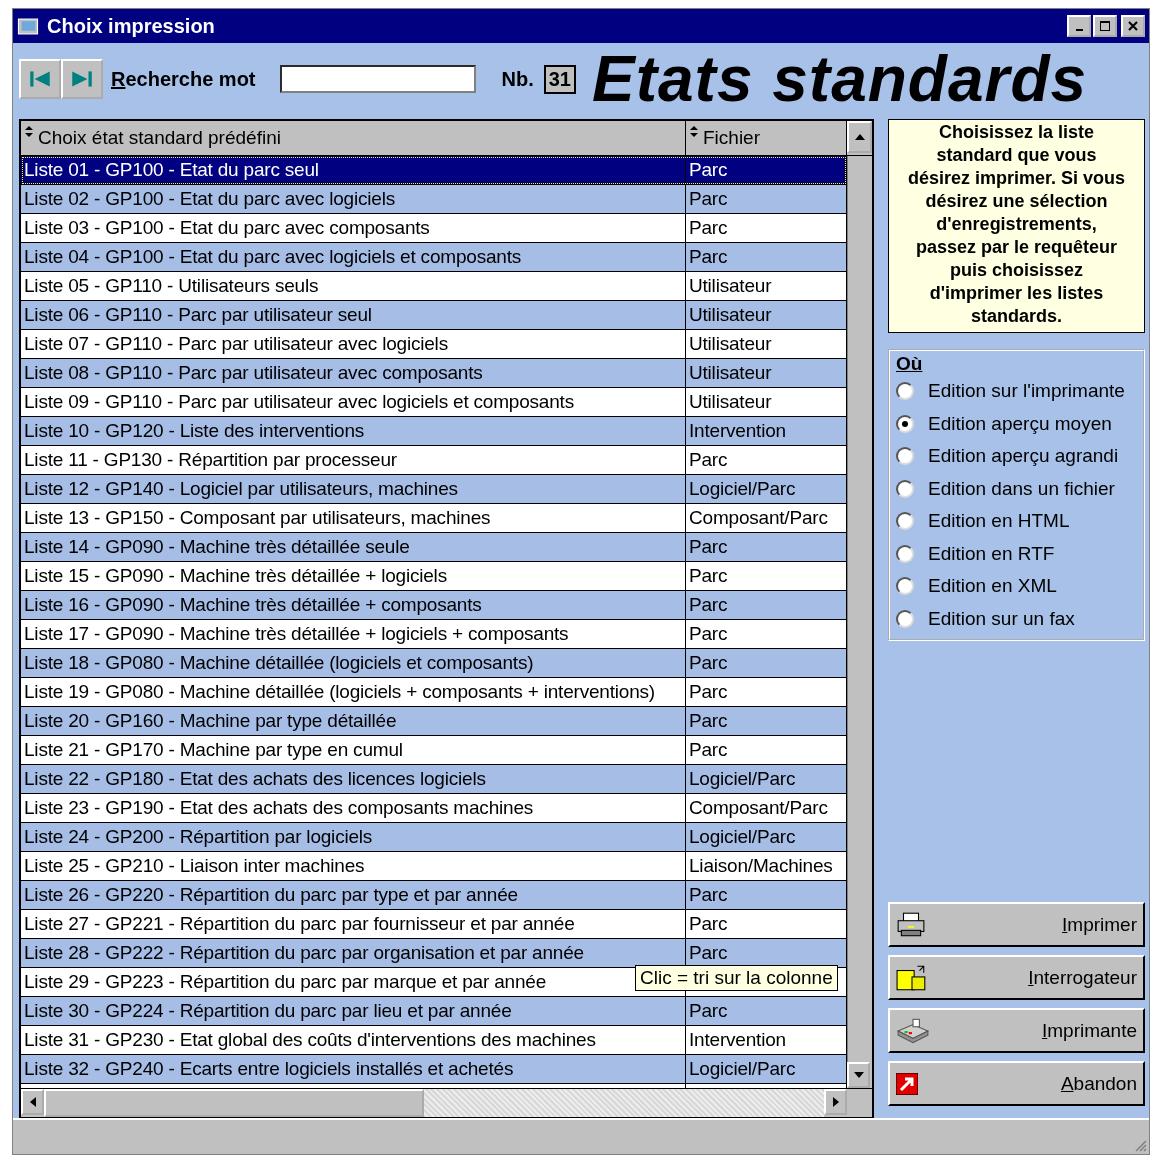  What do you see at coordinates (434, 866) in the screenshot?
I see `table-row: Liste 25 - GP210 - Liaison inter machines Liaison/Machines` at bounding box center [434, 866].